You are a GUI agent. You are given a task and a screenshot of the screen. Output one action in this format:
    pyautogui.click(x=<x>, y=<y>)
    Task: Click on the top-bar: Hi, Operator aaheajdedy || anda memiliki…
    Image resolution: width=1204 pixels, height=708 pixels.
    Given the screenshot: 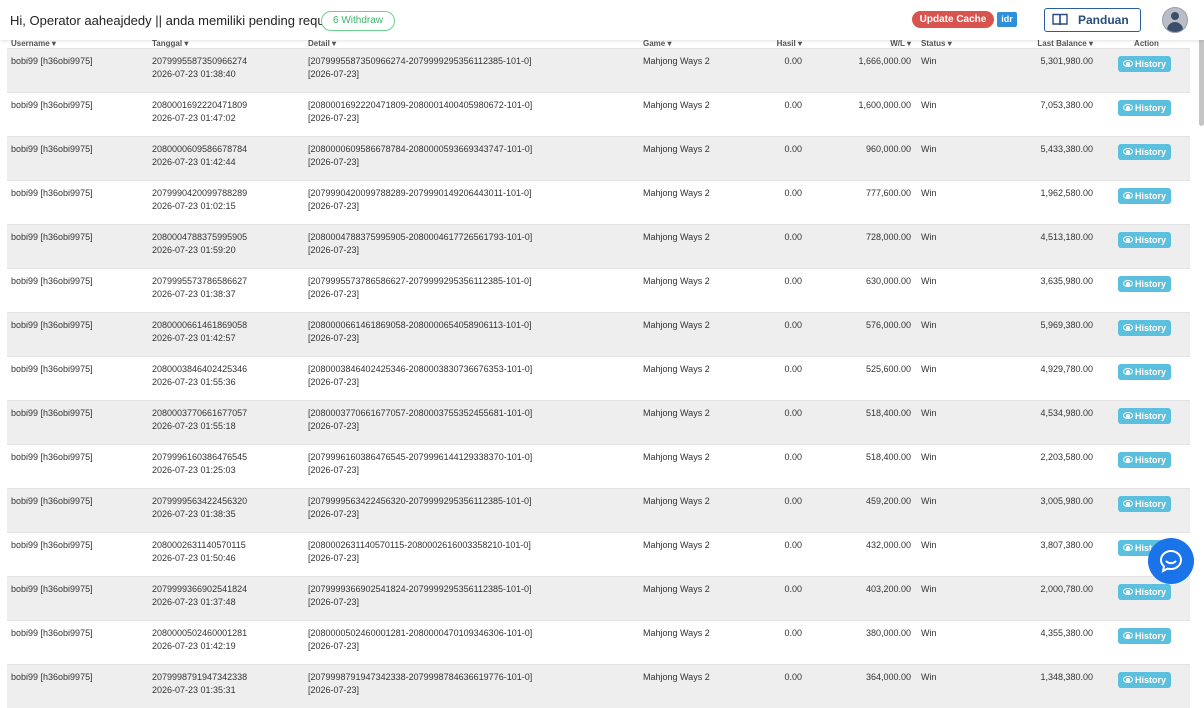 What is the action you would take?
    pyautogui.click(x=602, y=20)
    